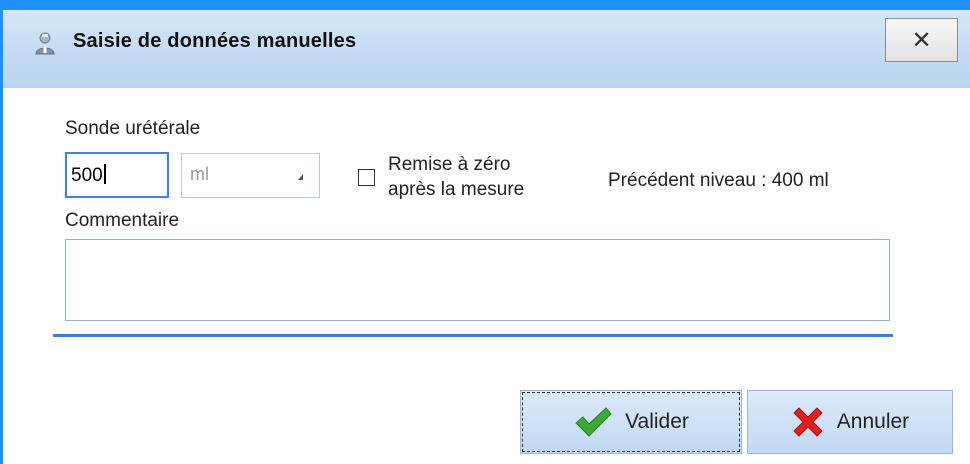 Image resolution: width=970 pixels, height=464 pixels. What do you see at coordinates (133, 128) in the screenshot?
I see `probe-label: Sonde urétérale` at bounding box center [133, 128].